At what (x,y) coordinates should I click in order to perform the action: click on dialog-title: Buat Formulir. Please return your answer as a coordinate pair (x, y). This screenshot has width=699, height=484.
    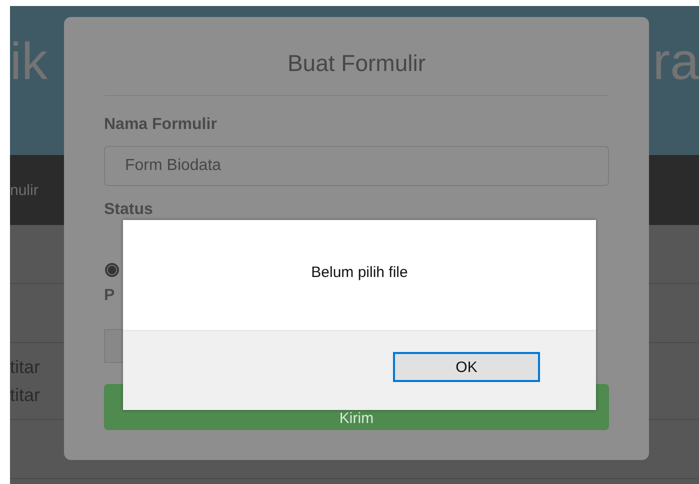
    Looking at the image, I should click on (356, 63).